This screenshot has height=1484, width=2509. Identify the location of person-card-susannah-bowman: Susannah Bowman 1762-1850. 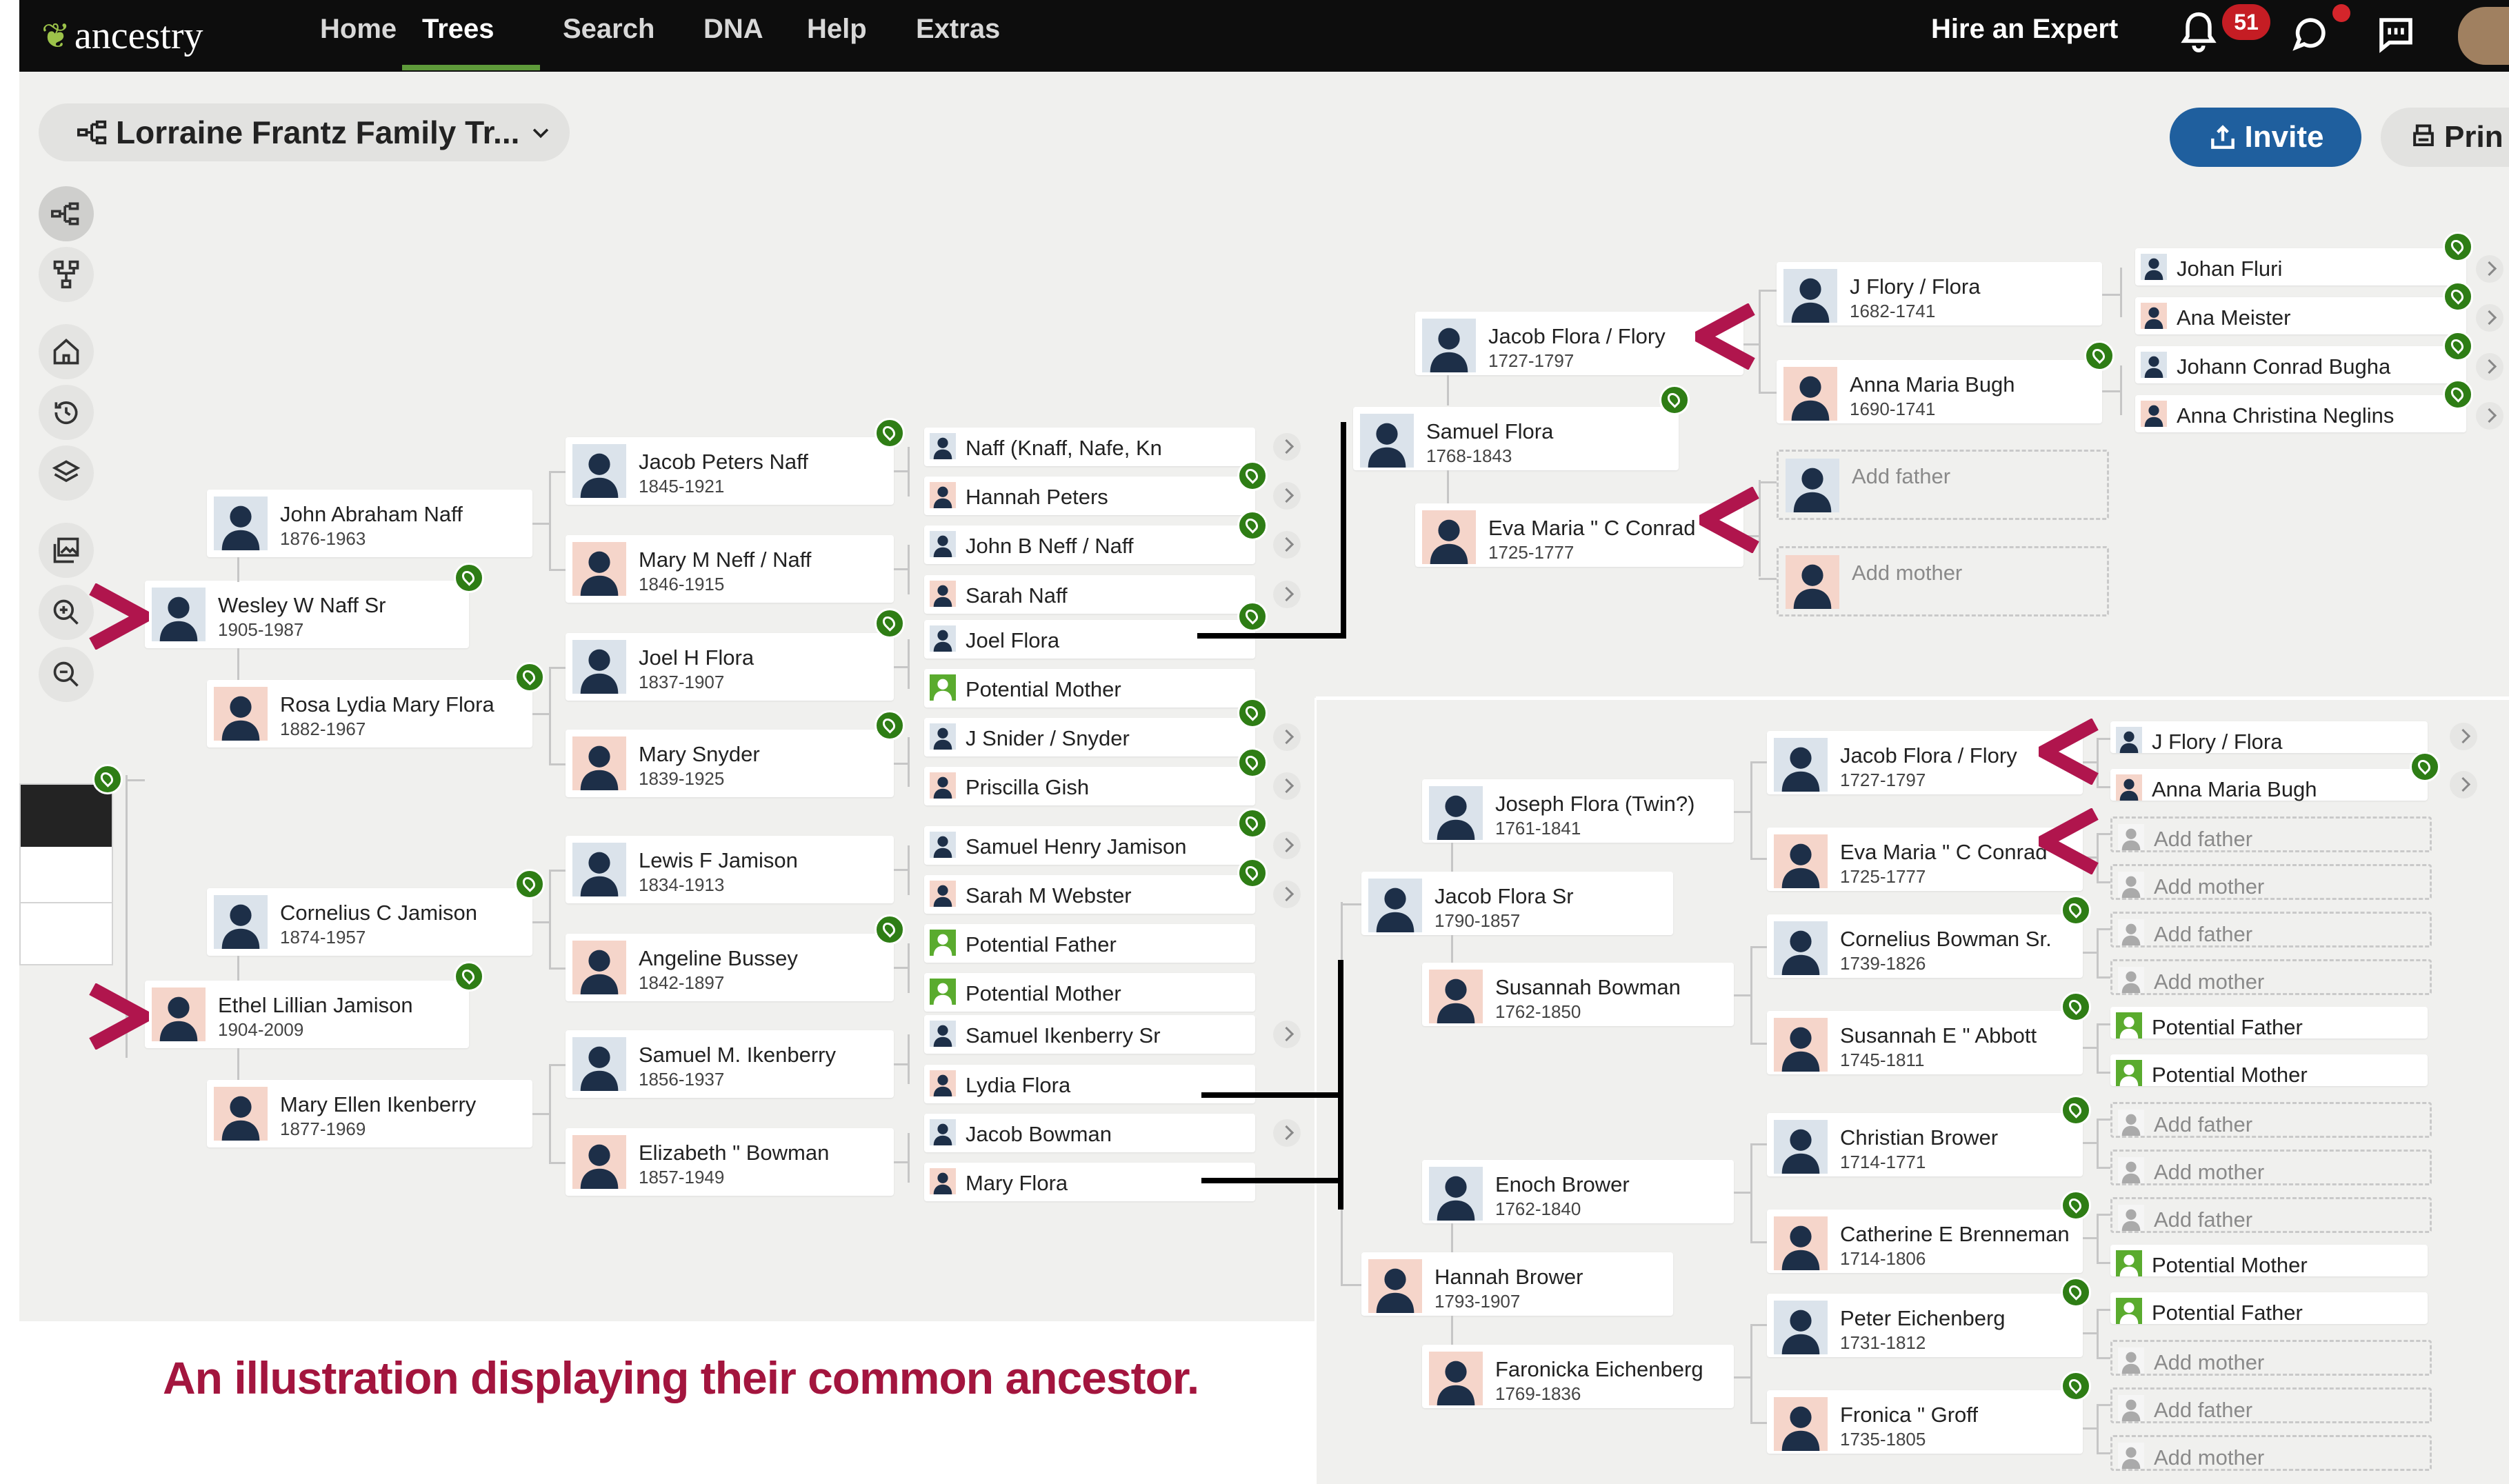
(1578, 994).